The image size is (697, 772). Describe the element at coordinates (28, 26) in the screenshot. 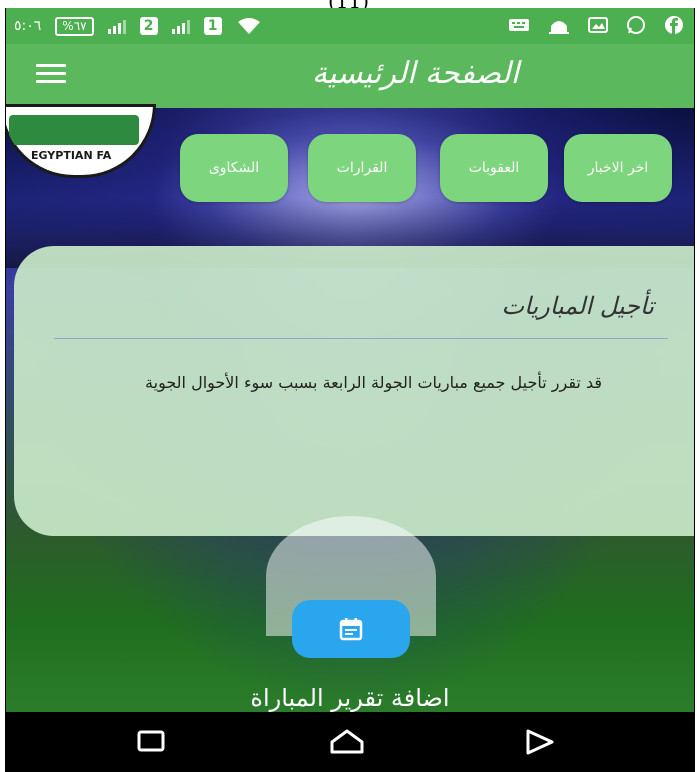

I see `status-time: ٥:٠٦` at that location.